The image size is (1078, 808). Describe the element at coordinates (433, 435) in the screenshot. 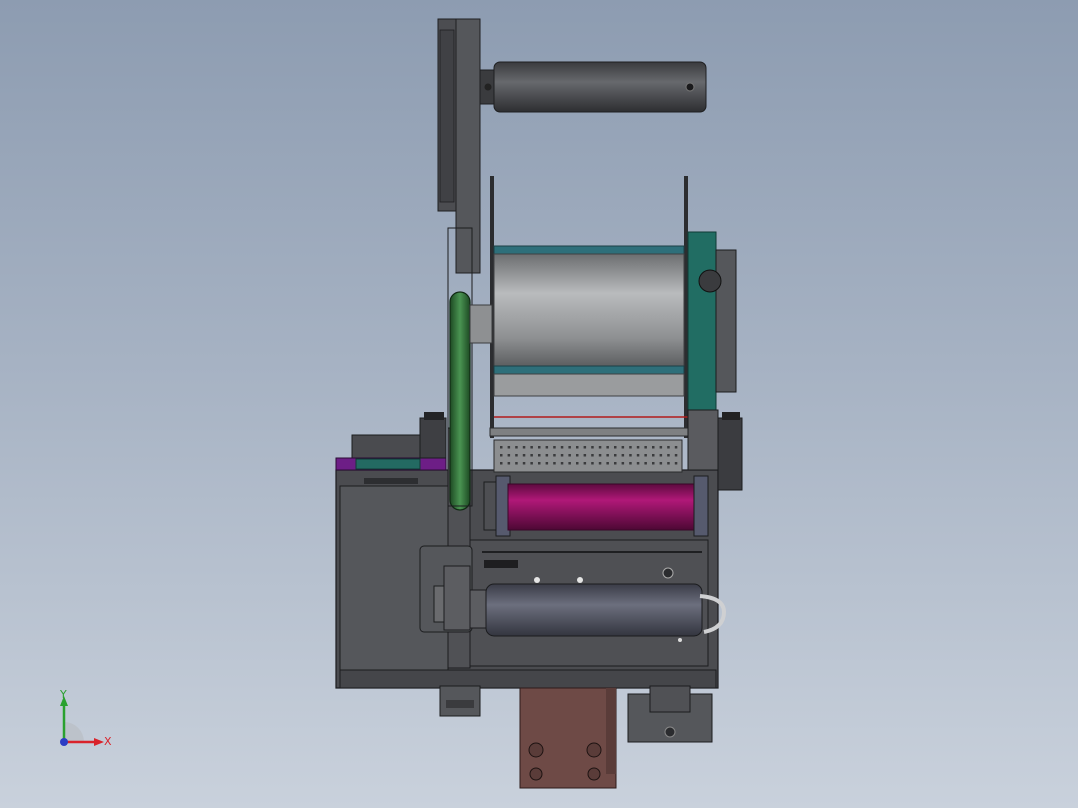

I see `left-sensor-block` at that location.